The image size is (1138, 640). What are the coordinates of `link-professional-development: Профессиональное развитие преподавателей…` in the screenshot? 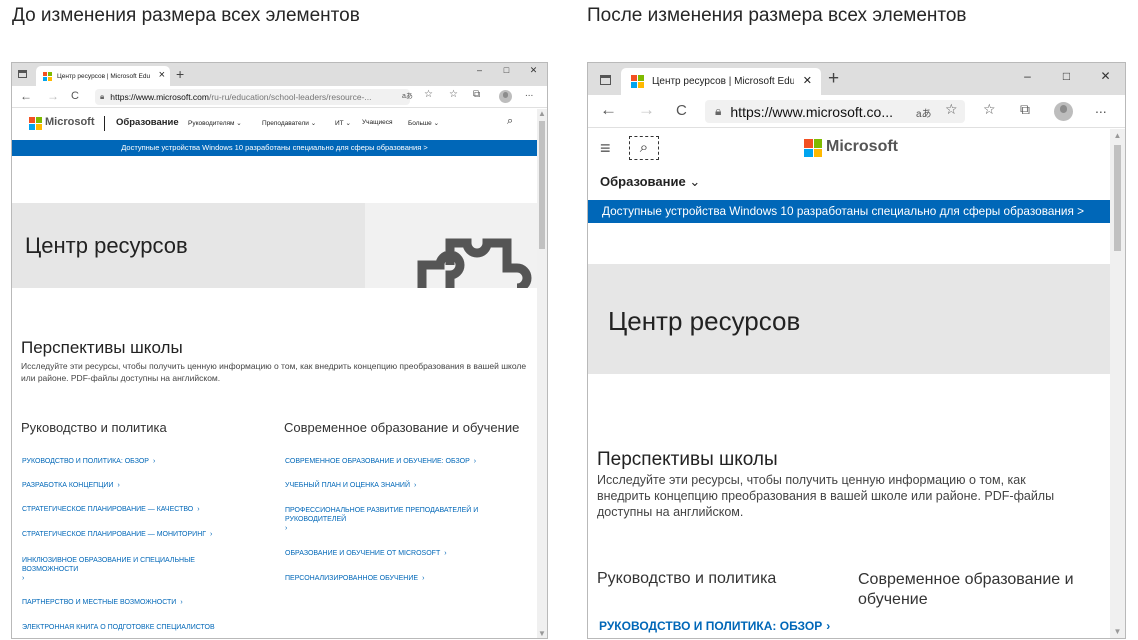 It's located at (402, 519).